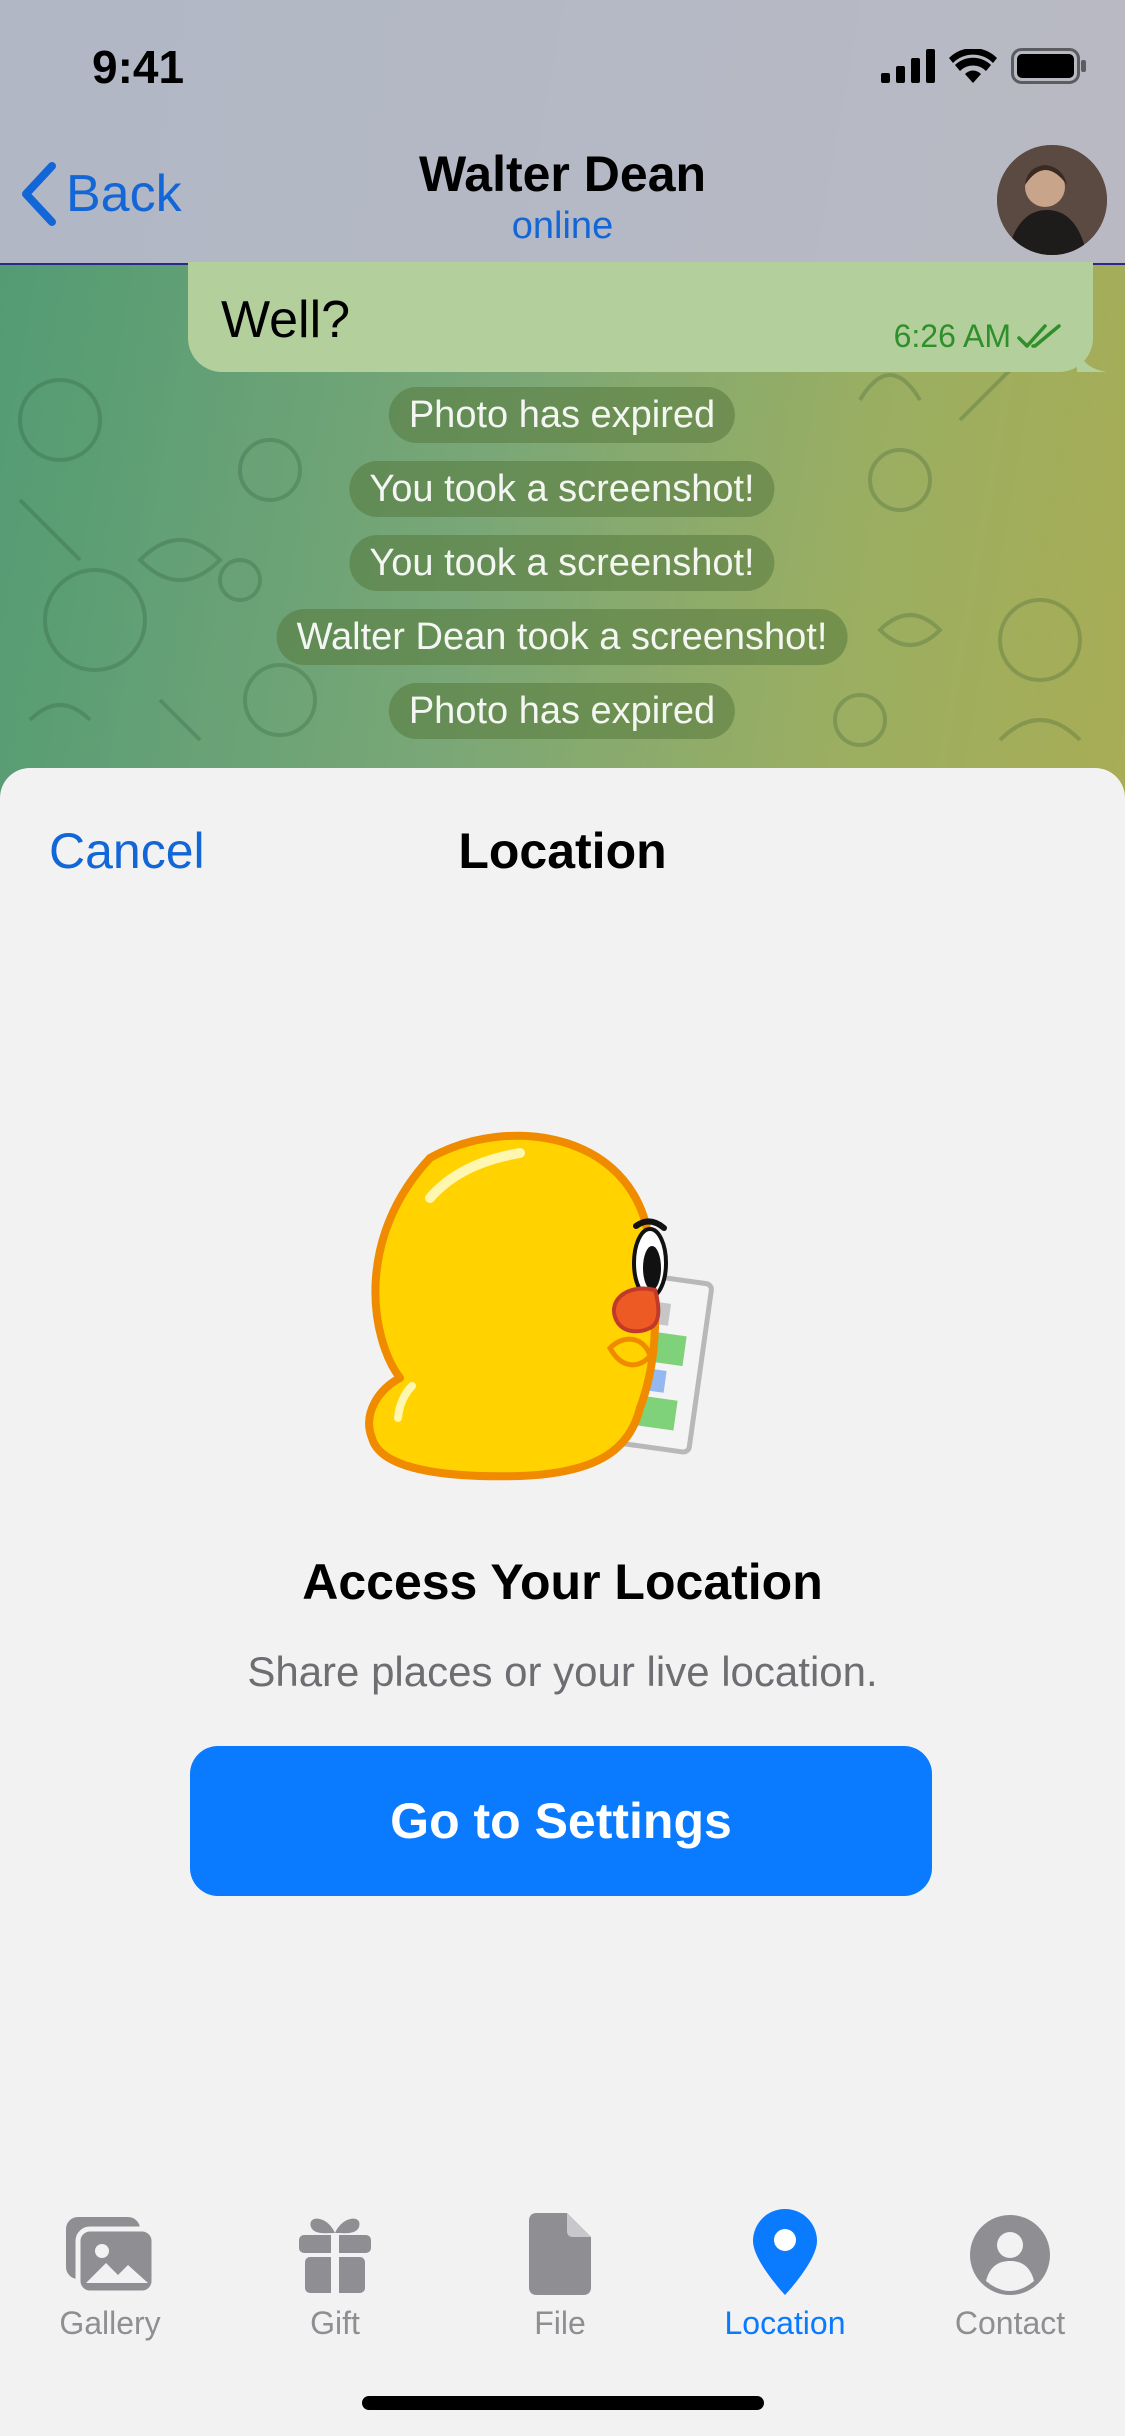 The width and height of the screenshot is (1125, 2436). I want to click on access-title: Access Your Location, so click(562, 1582).